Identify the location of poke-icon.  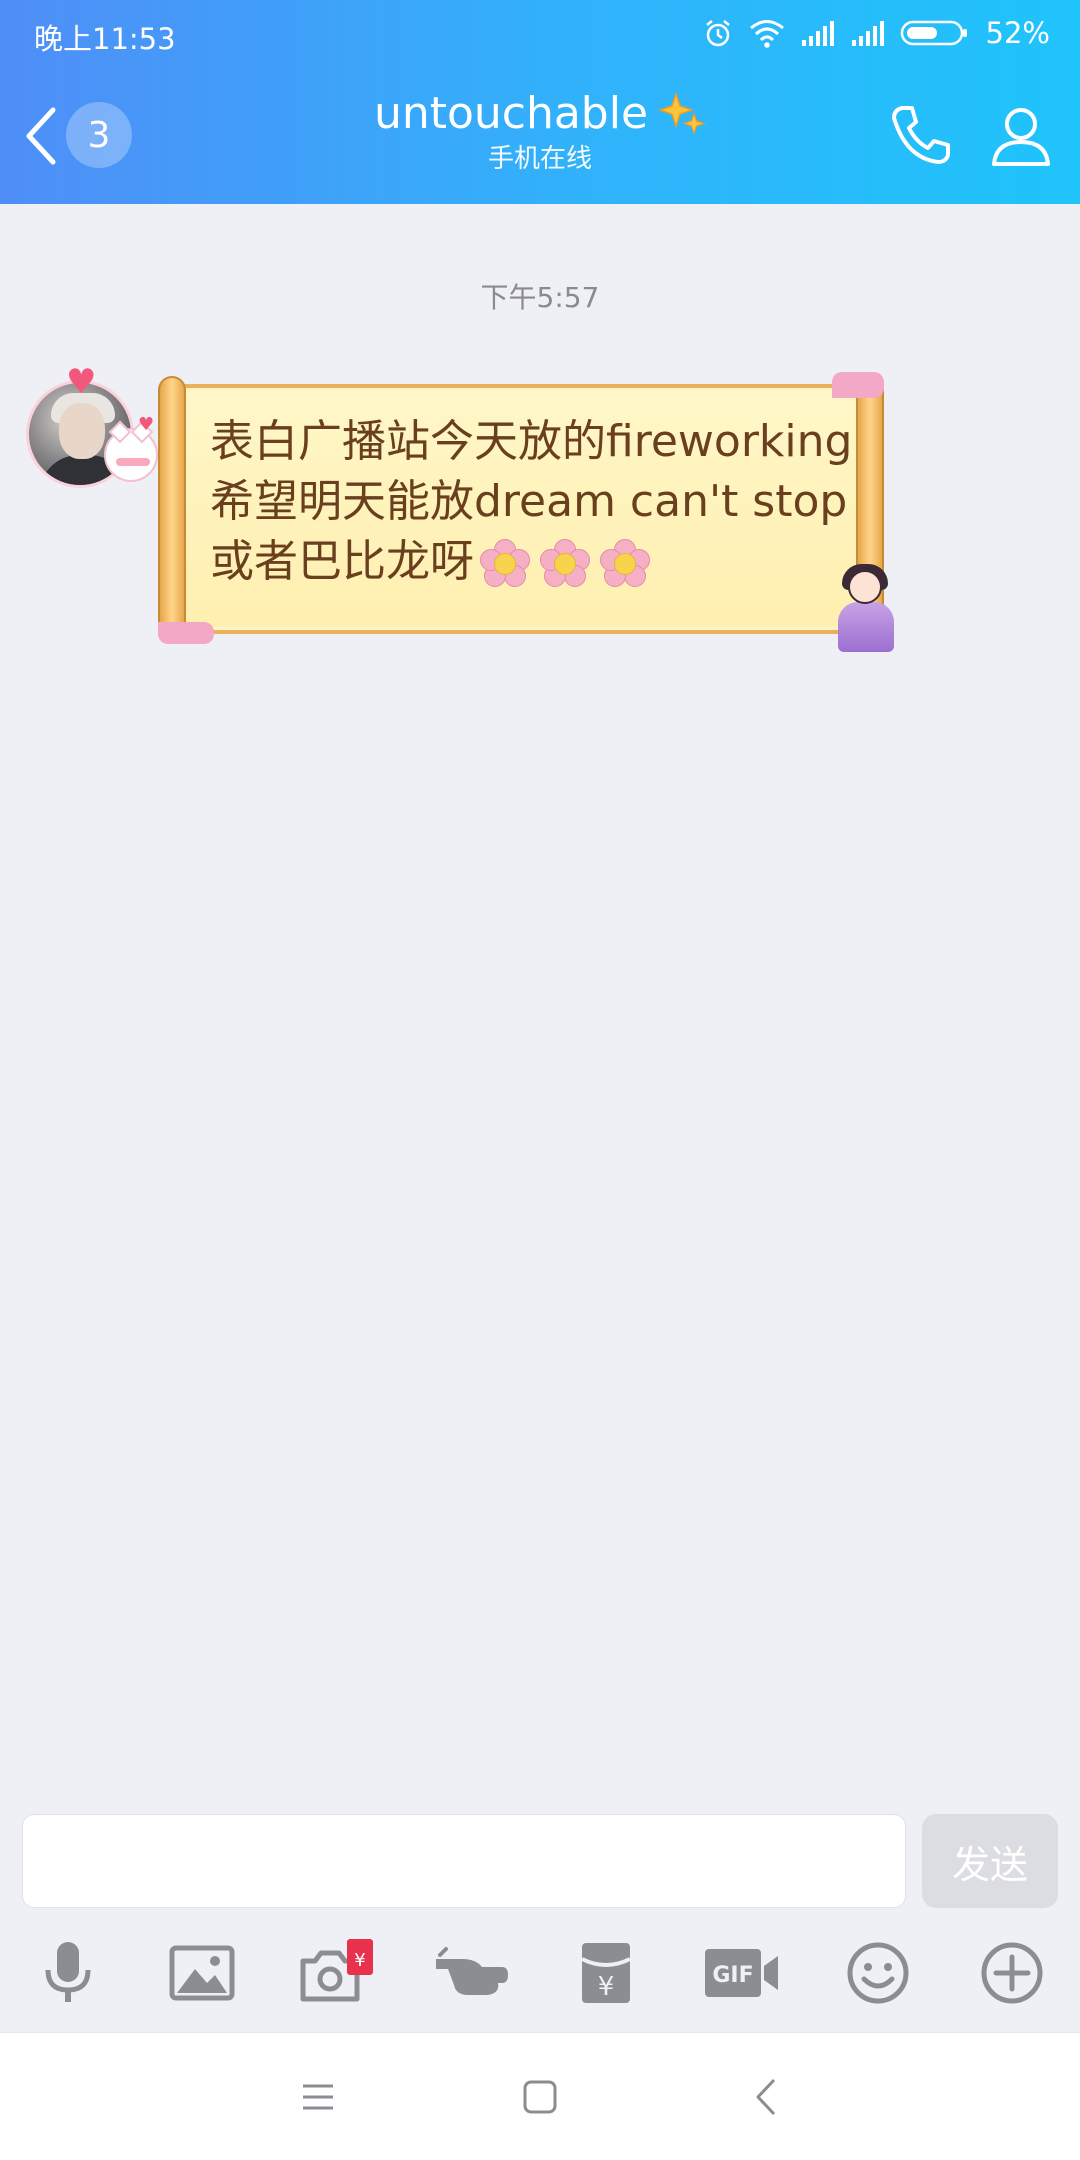
(472, 1971).